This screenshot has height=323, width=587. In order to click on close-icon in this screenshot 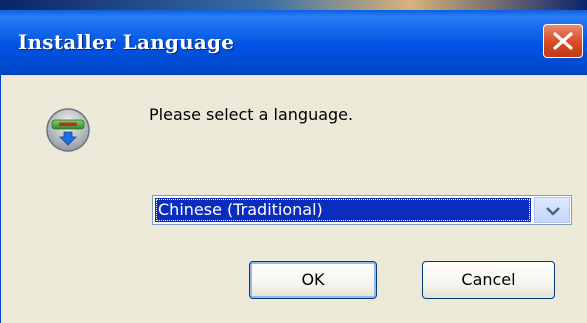, I will do `click(563, 41)`.